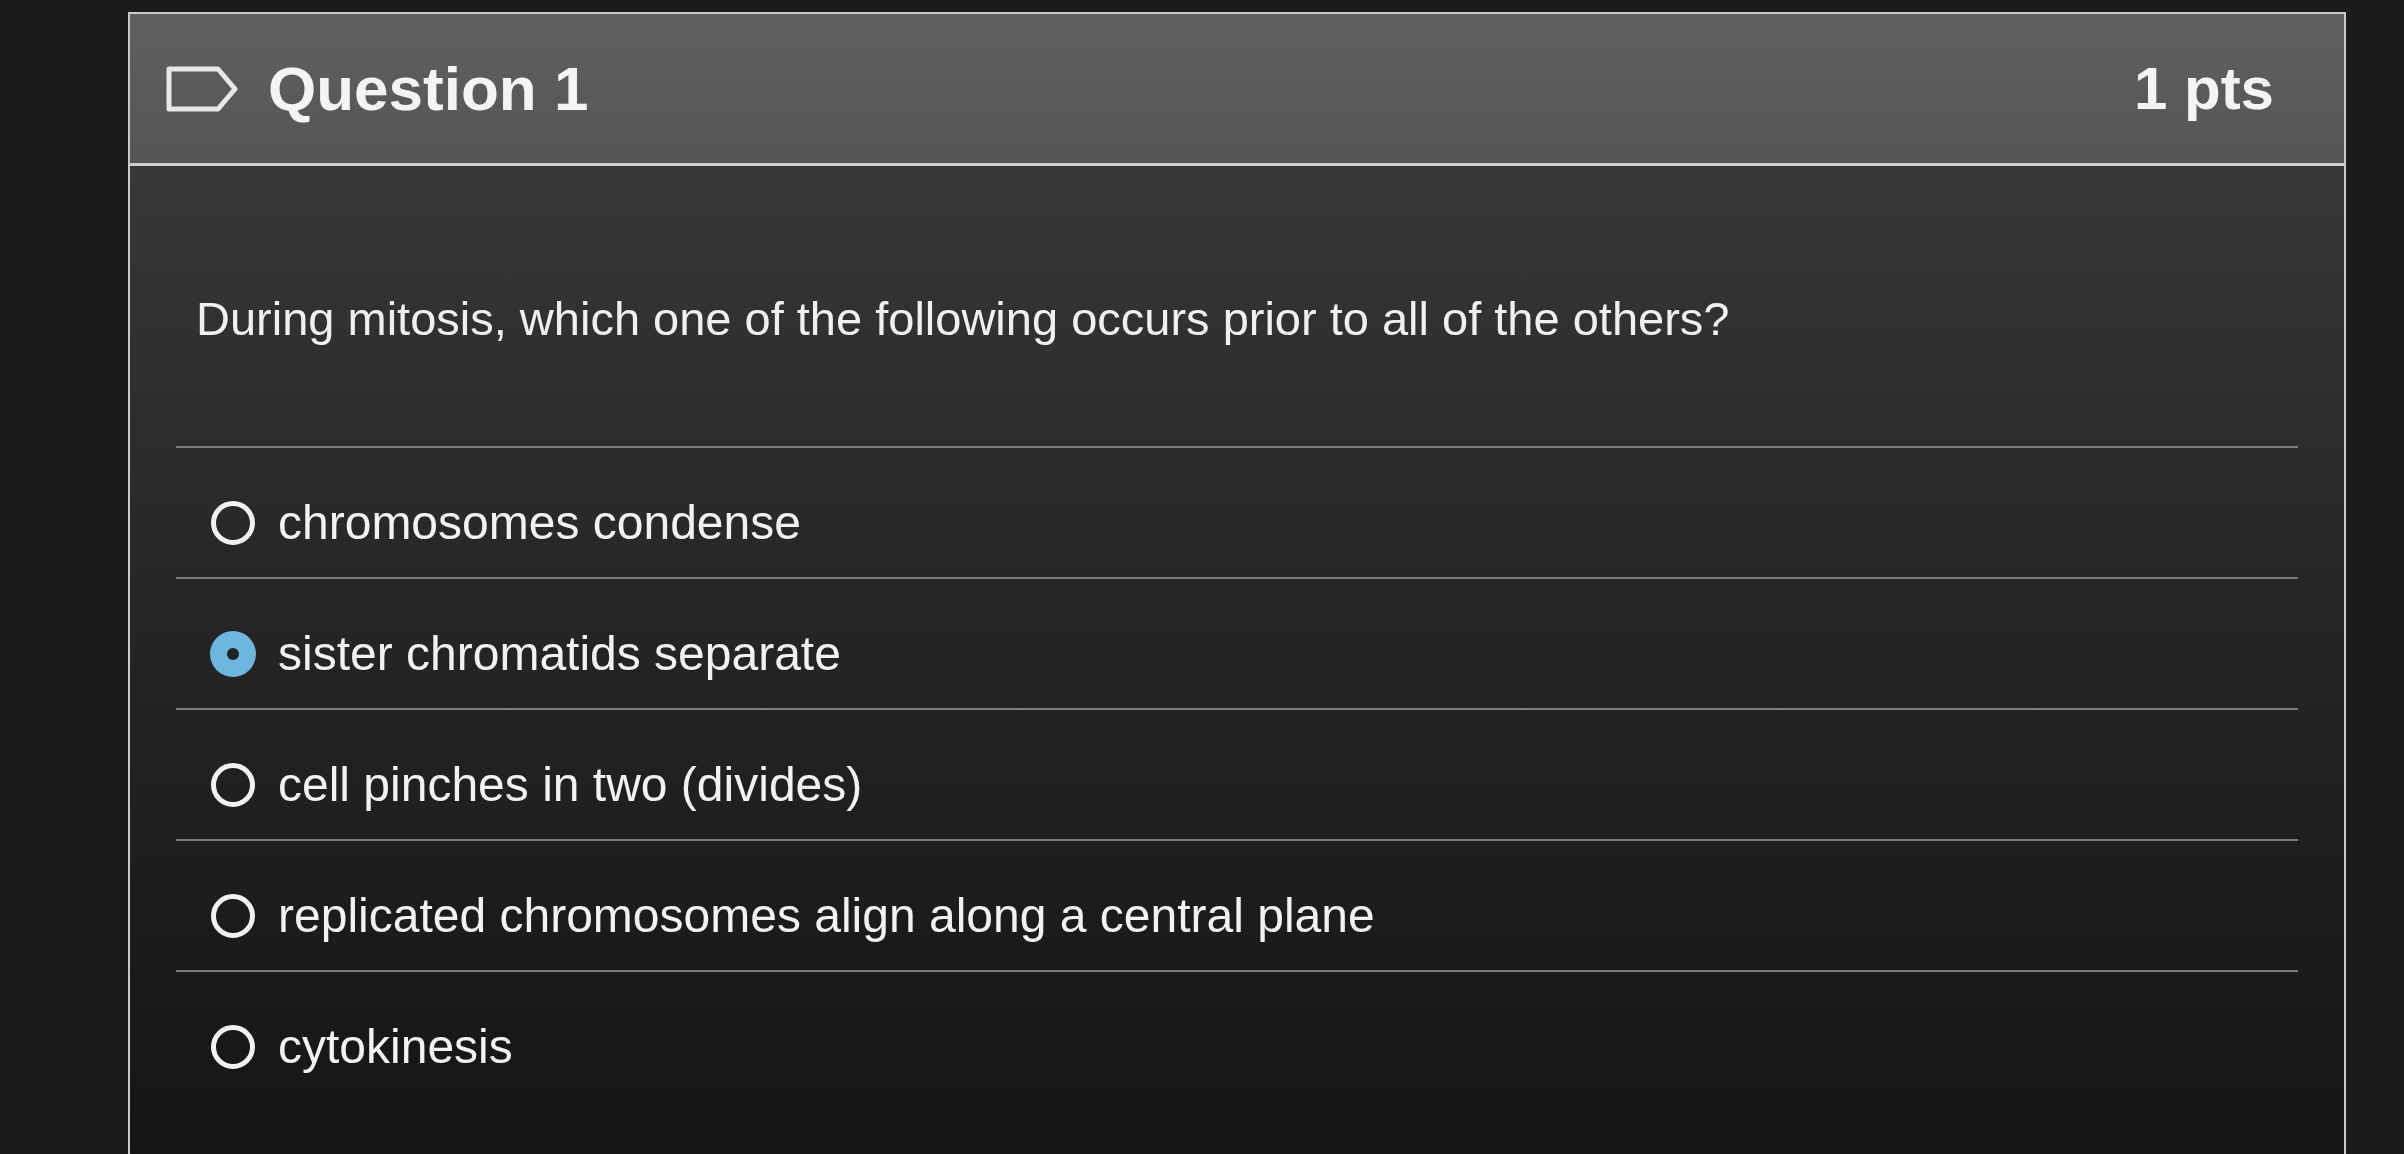  Describe the element at coordinates (395, 1046) in the screenshot. I see `answer-label: cytokinesis` at that location.